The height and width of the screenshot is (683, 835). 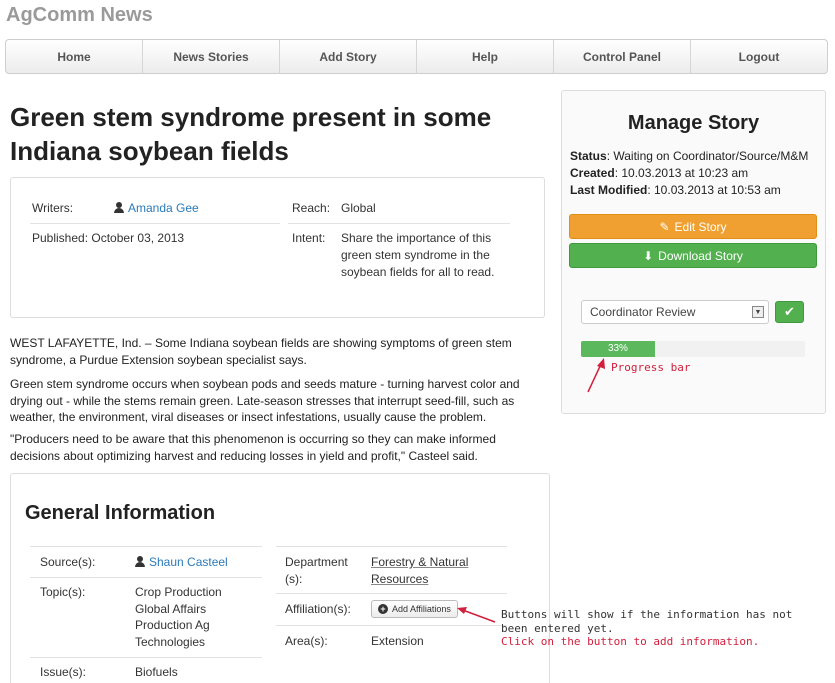 What do you see at coordinates (306, 641) in the screenshot?
I see `area-label: Area(s):` at bounding box center [306, 641].